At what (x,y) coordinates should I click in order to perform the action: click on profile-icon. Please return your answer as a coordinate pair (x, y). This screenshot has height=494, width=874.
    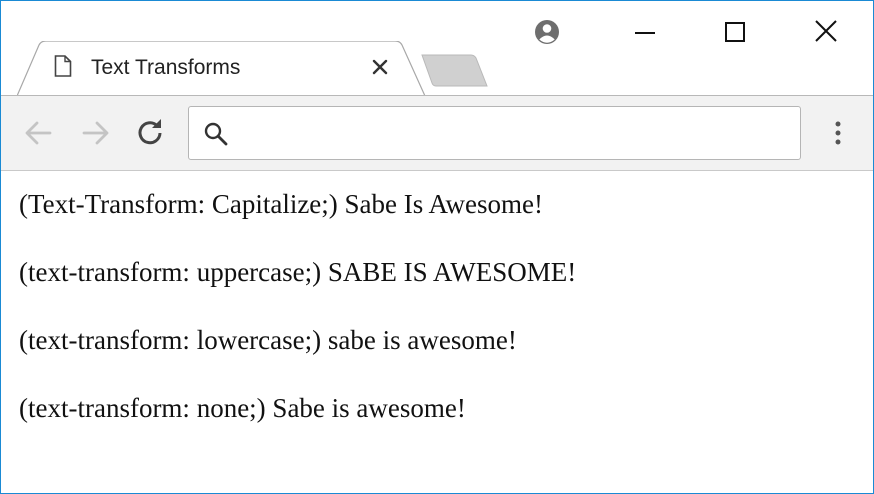
    Looking at the image, I should click on (547, 32).